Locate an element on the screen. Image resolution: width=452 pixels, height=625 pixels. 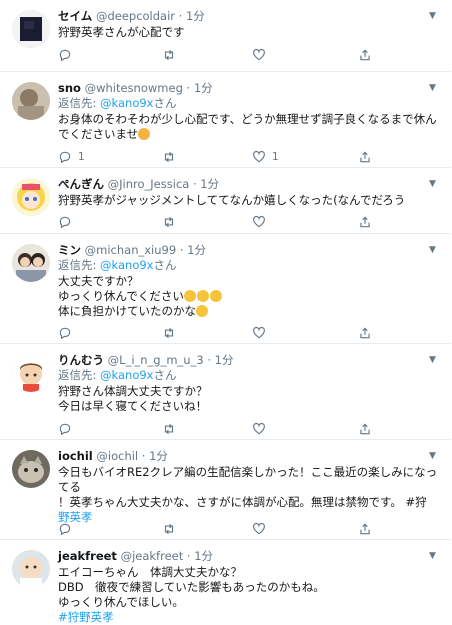
tweet-header: sno @whitesnowmeg · 1分 is located at coordinates (135, 88).